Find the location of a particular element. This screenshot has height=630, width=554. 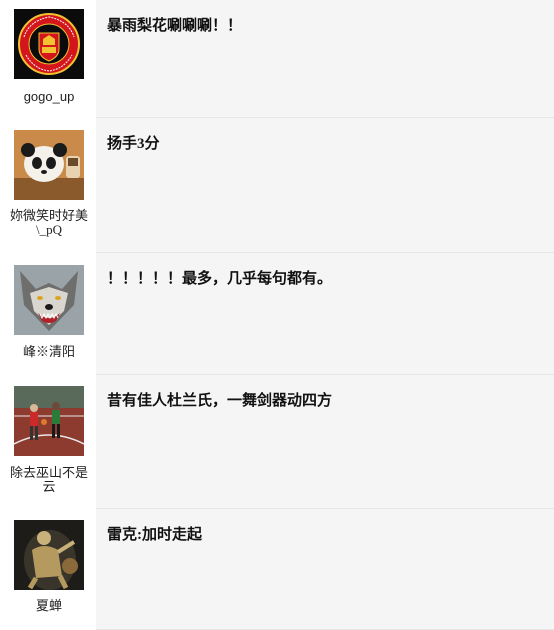

wolf-avatar is located at coordinates (49, 300).